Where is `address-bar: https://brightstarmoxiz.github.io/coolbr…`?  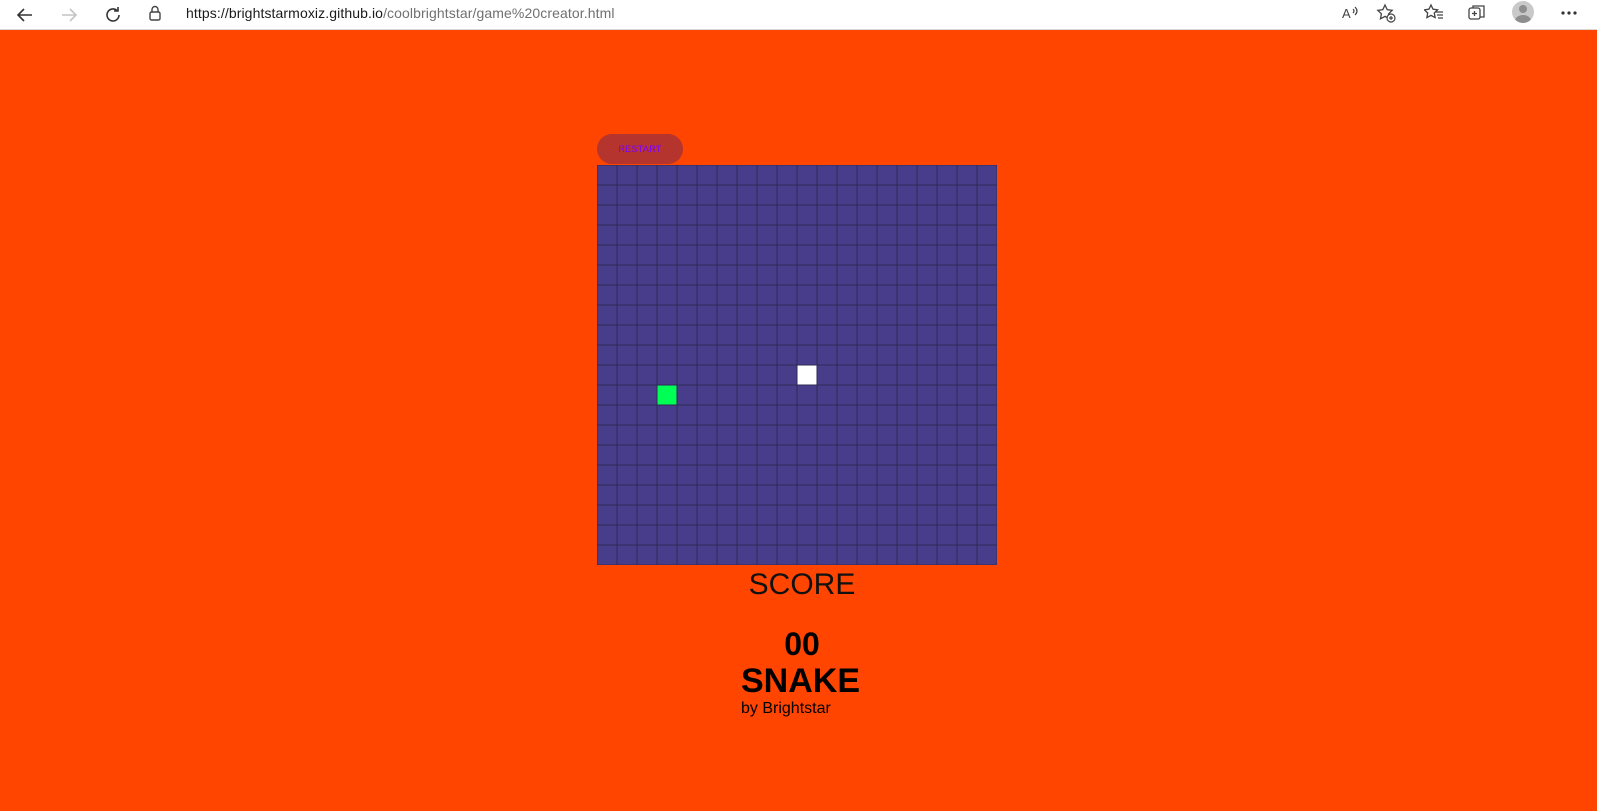
address-bar: https://brightstarmoxiz.github.io/coolbr… is located at coordinates (762, 13).